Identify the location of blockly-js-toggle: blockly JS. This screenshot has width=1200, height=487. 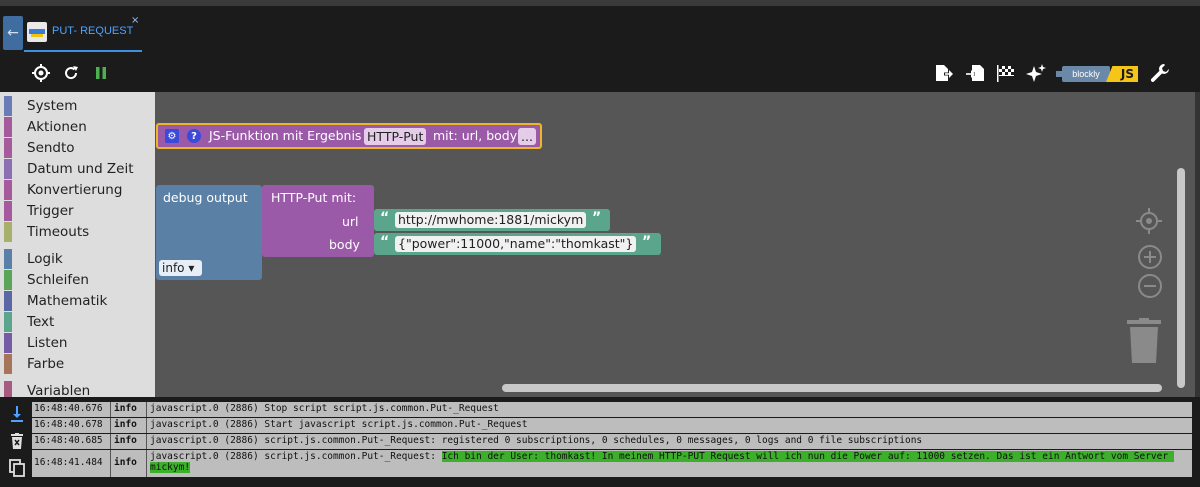
(1098, 74).